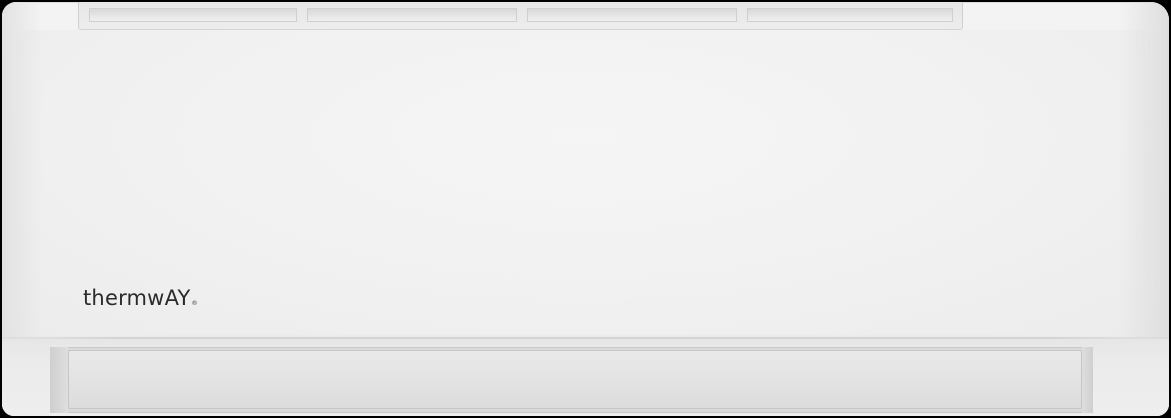  I want to click on top-air-intake-grille, so click(520, 16).